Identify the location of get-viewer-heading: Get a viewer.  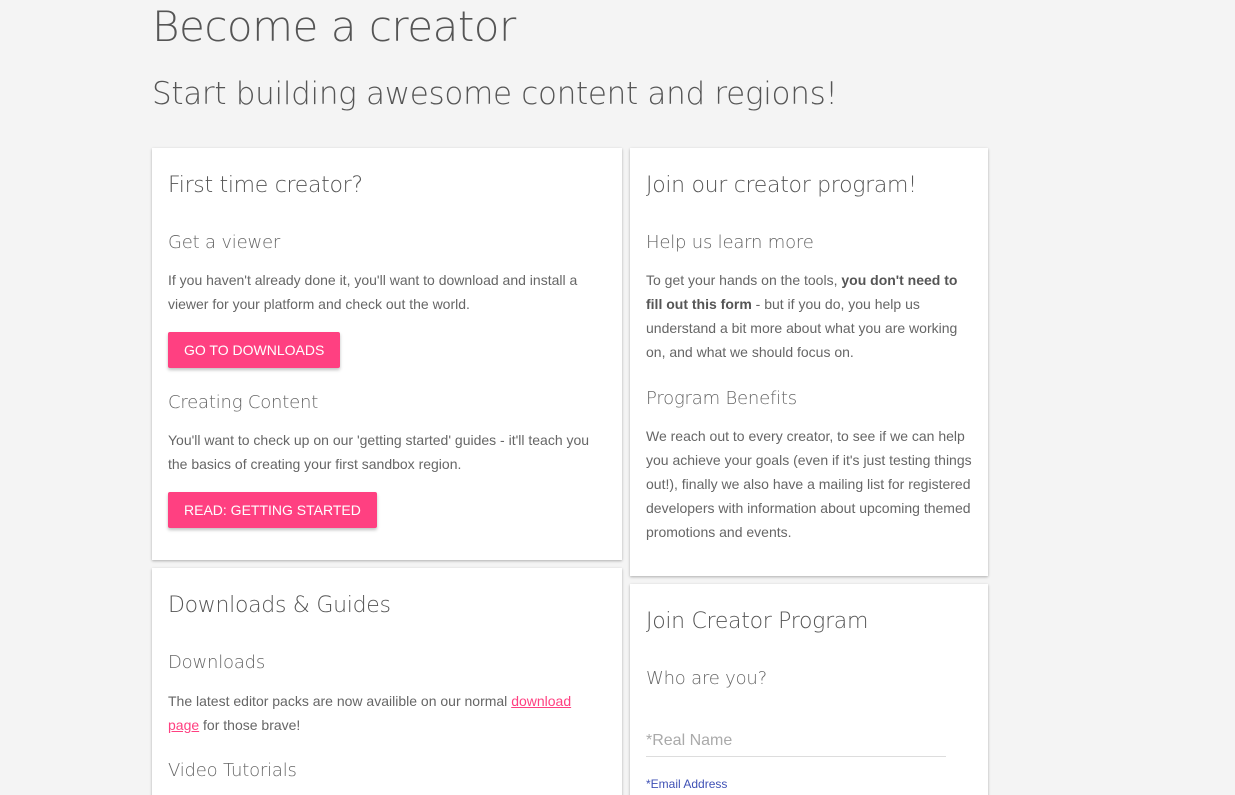
(224, 242).